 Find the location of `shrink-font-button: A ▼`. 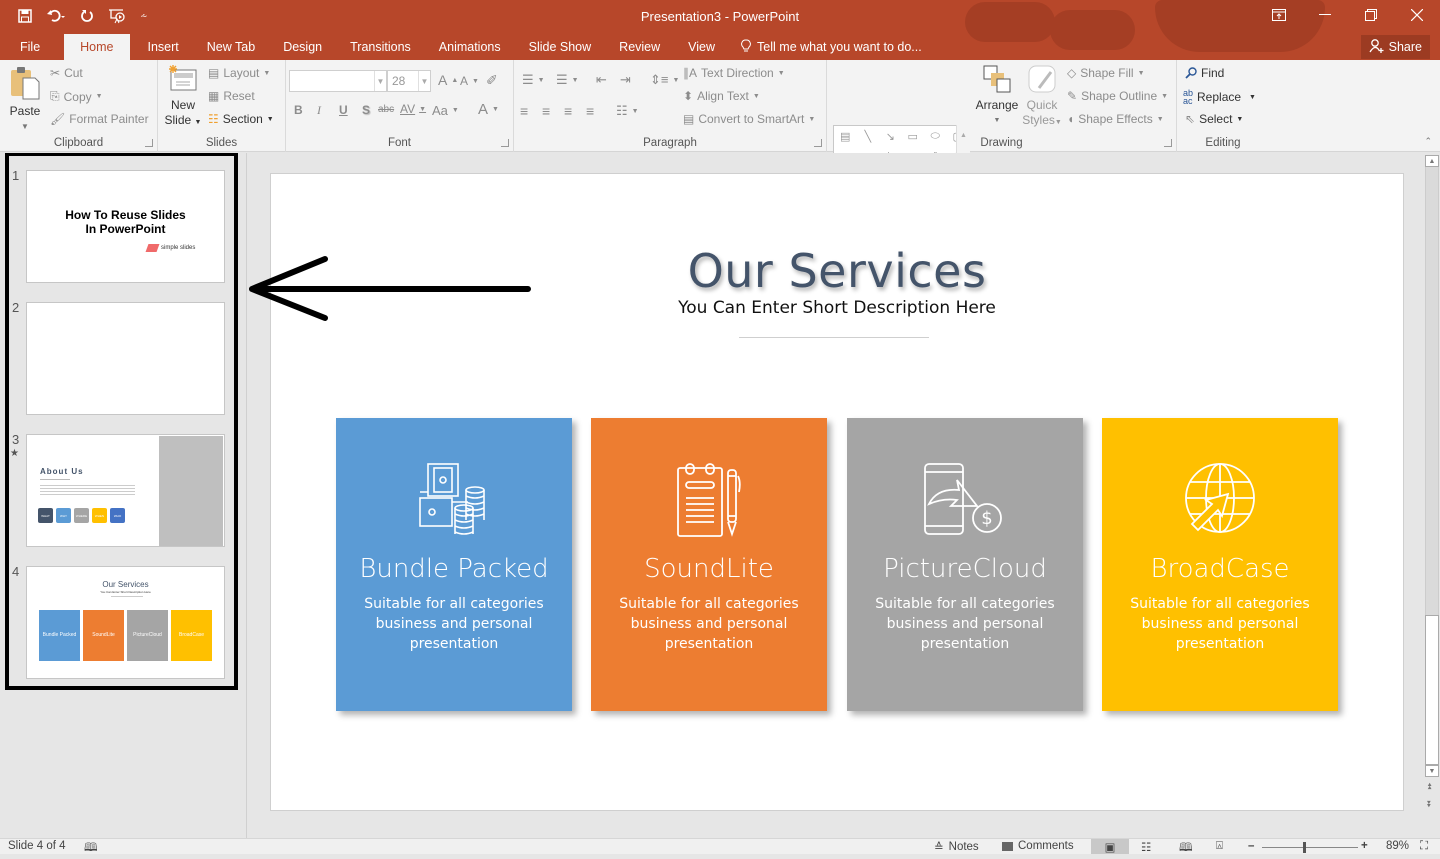

shrink-font-button: A ▼ is located at coordinates (469, 81).